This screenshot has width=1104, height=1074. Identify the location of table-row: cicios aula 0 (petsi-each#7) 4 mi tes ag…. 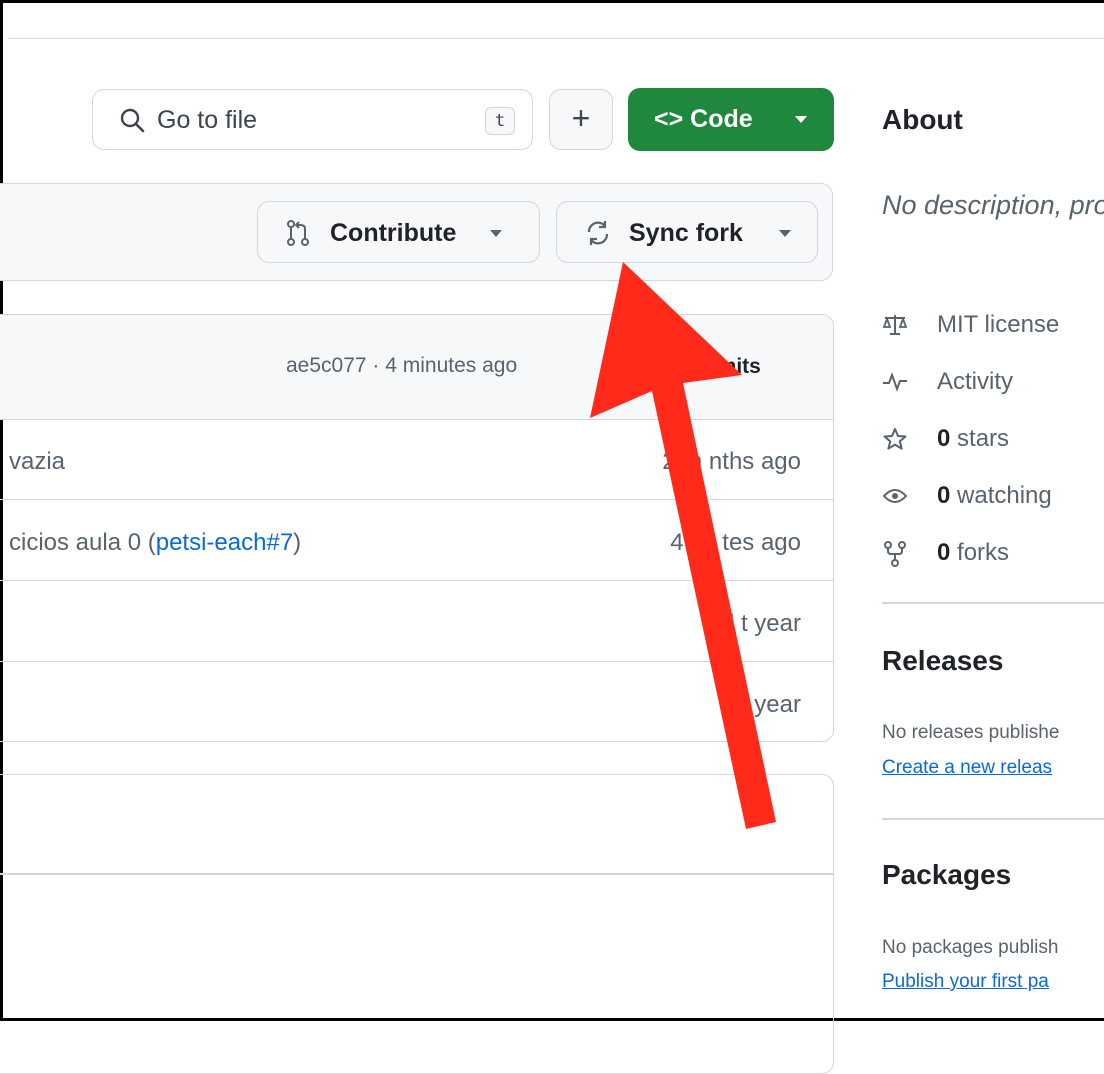
(416, 540).